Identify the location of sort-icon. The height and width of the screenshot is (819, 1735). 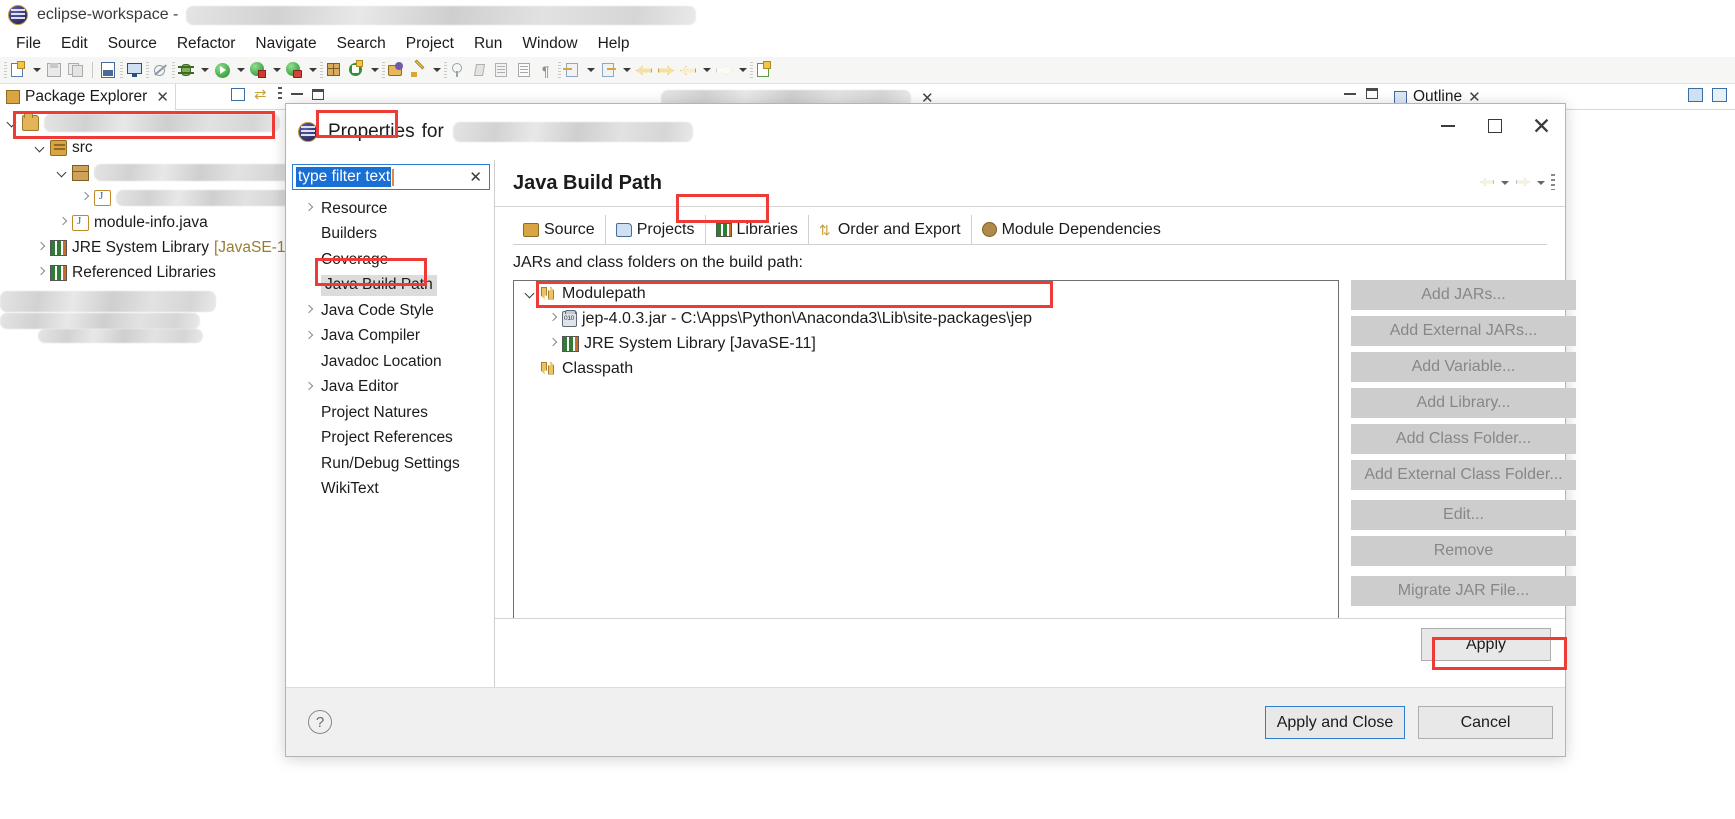
(1695, 95).